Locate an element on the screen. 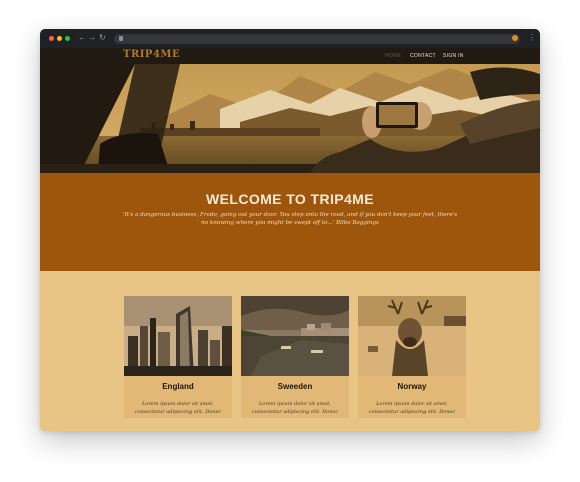 The height and width of the screenshot is (482, 580). destination-title-sweeden: Sweeden is located at coordinates (295, 386).